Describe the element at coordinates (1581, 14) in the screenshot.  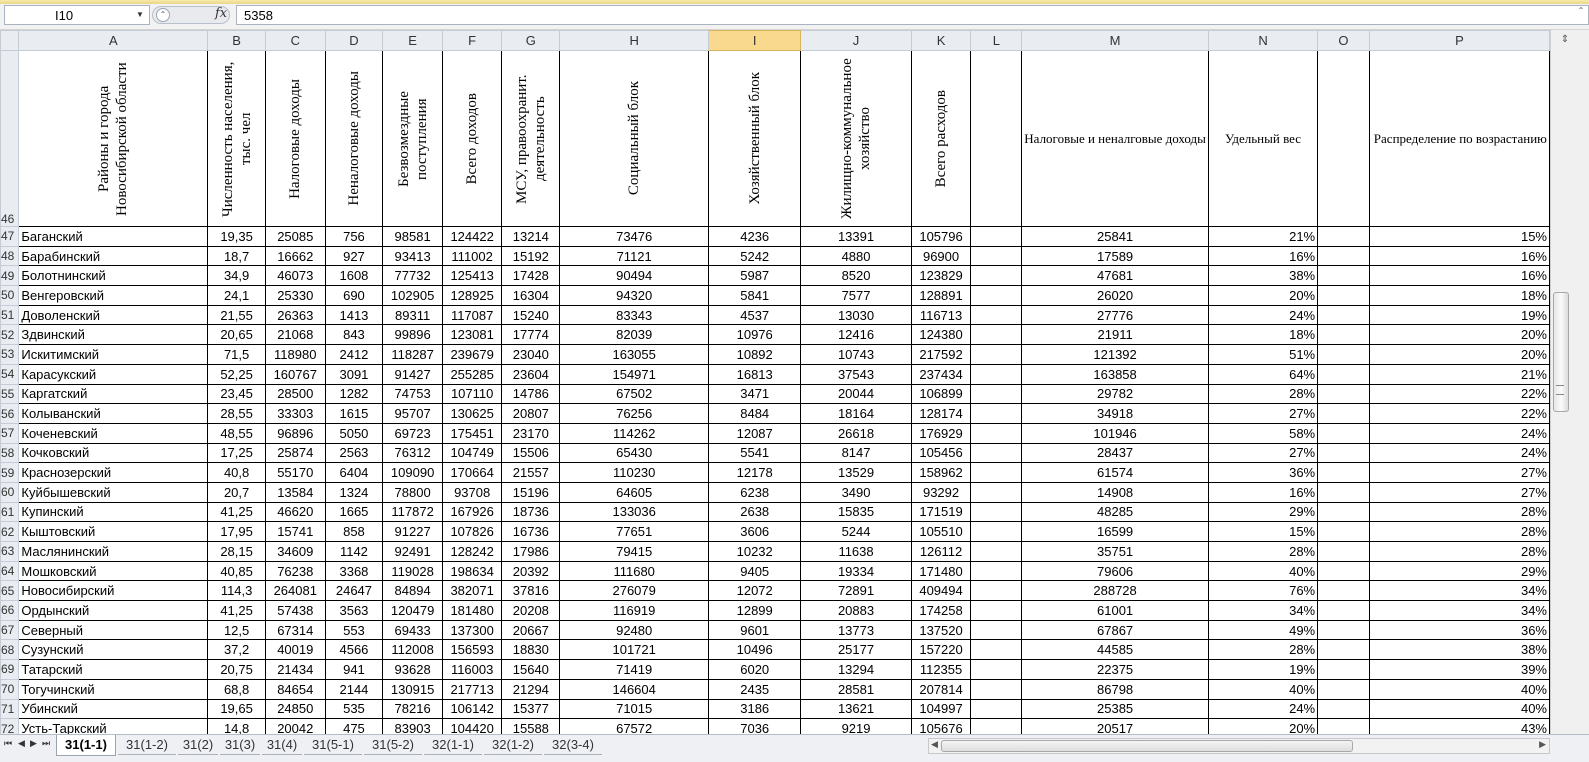
I see `expand-formula-bar-icon: ⌃` at that location.